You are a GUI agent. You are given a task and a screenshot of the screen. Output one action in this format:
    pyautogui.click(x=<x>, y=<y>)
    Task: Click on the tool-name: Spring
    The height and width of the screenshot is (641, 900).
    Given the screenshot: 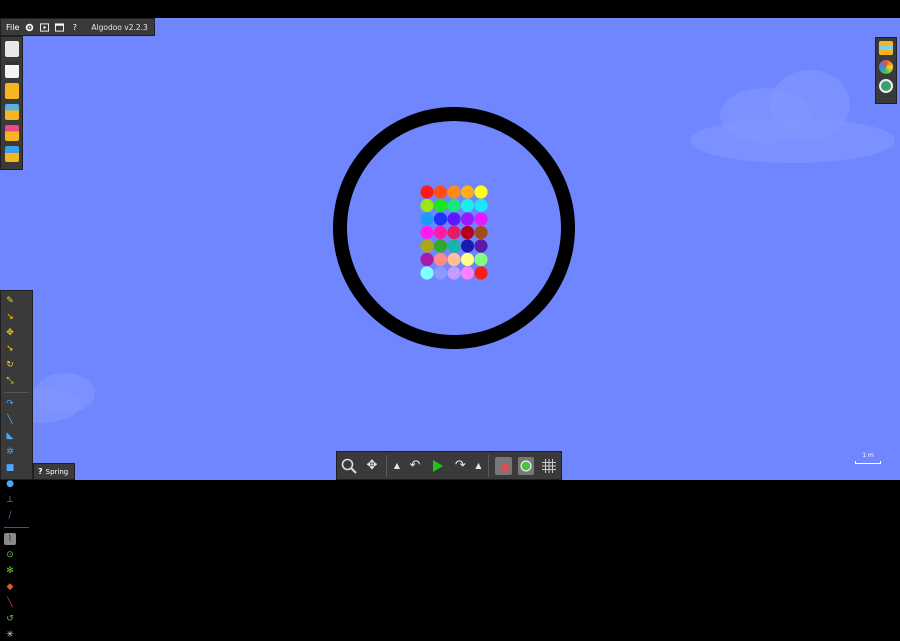 What is the action you would take?
    pyautogui.click(x=57, y=471)
    